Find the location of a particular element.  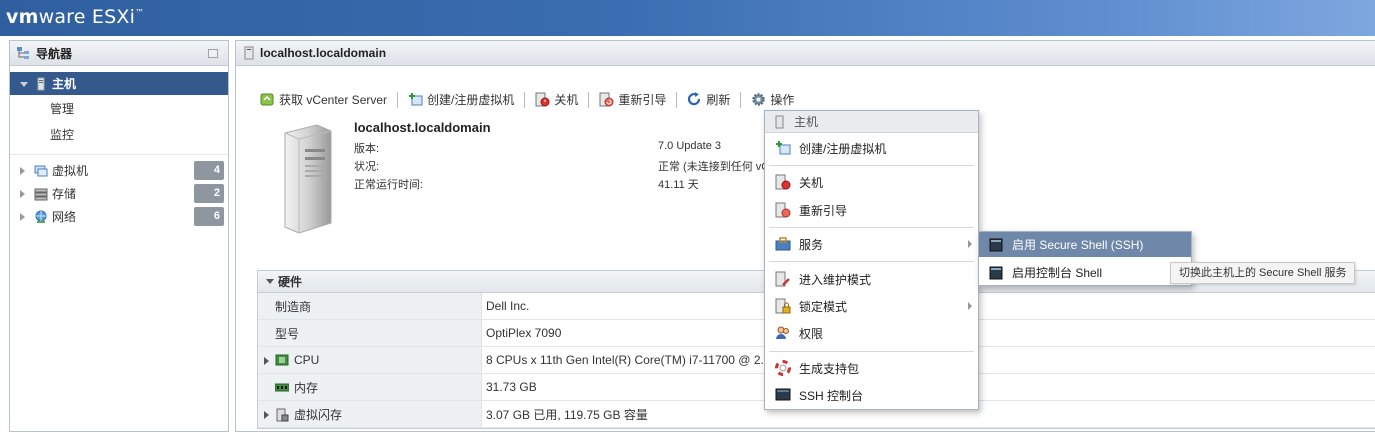

status-label: 状况: is located at coordinates (367, 167).